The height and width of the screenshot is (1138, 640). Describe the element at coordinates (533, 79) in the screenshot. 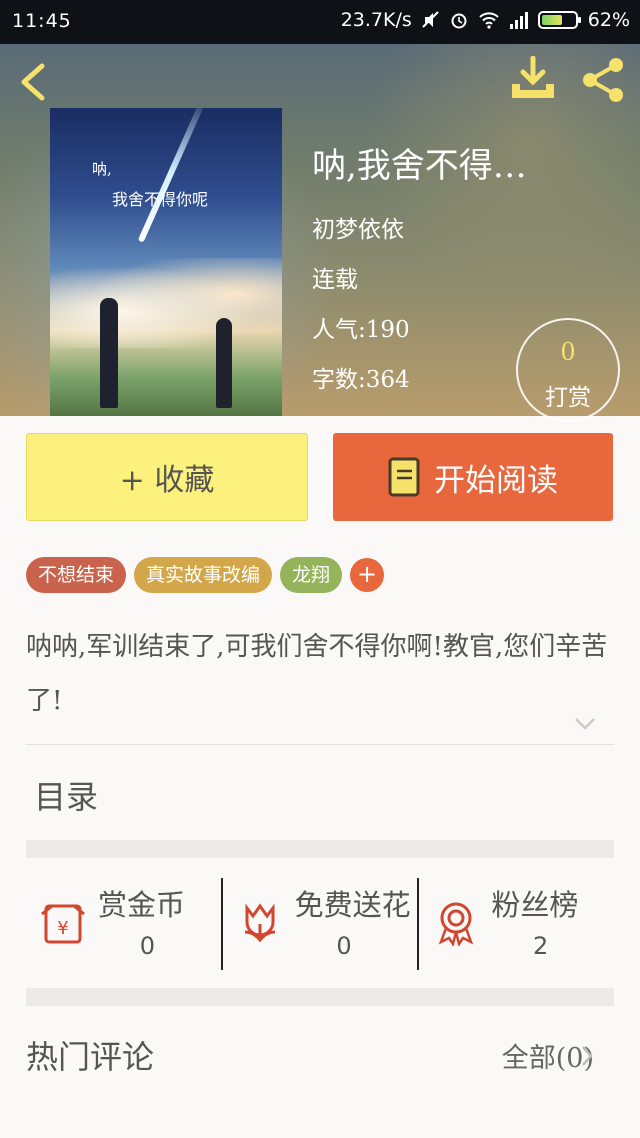

I see `download-icon` at that location.